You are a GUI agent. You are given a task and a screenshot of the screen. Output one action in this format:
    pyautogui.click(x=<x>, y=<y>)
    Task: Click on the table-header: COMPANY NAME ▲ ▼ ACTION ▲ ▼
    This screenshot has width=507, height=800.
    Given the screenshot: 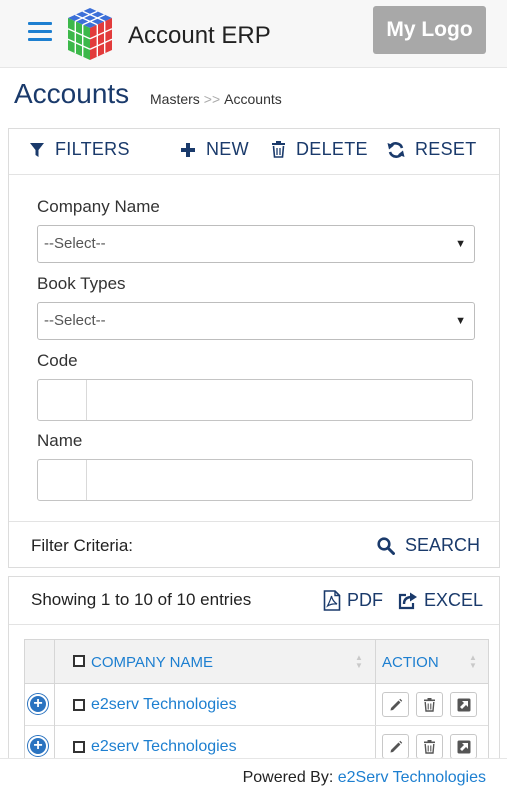 What is the action you would take?
    pyautogui.click(x=256, y=662)
    